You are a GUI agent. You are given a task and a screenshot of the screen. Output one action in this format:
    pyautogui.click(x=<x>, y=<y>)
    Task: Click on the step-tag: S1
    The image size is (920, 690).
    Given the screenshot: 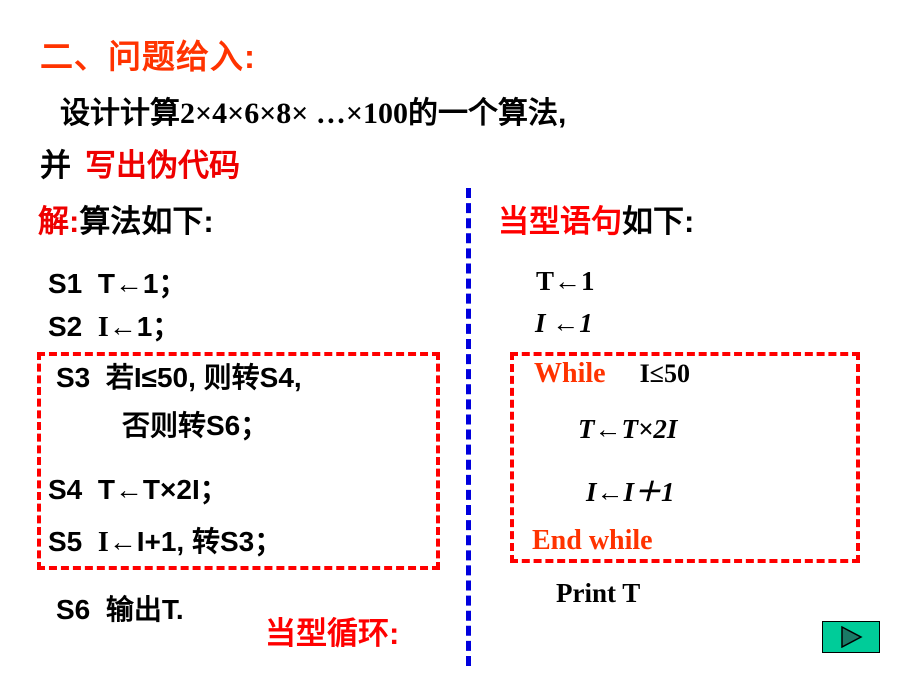 What is the action you would take?
    pyautogui.click(x=65, y=283)
    